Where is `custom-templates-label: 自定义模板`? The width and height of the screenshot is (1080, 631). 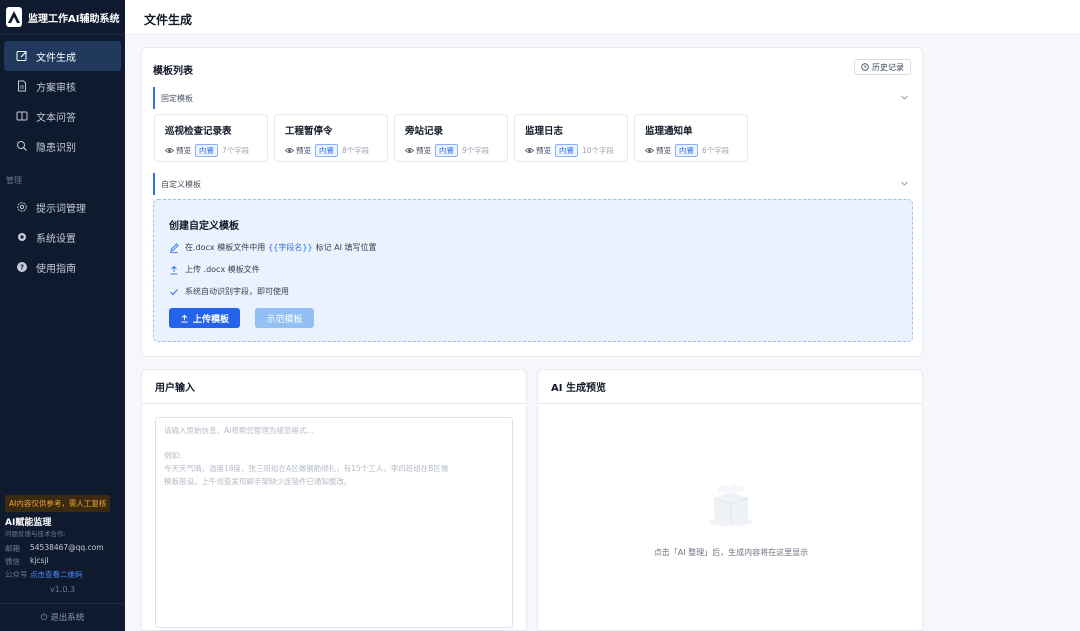 custom-templates-label: 自定义模板 is located at coordinates (181, 184).